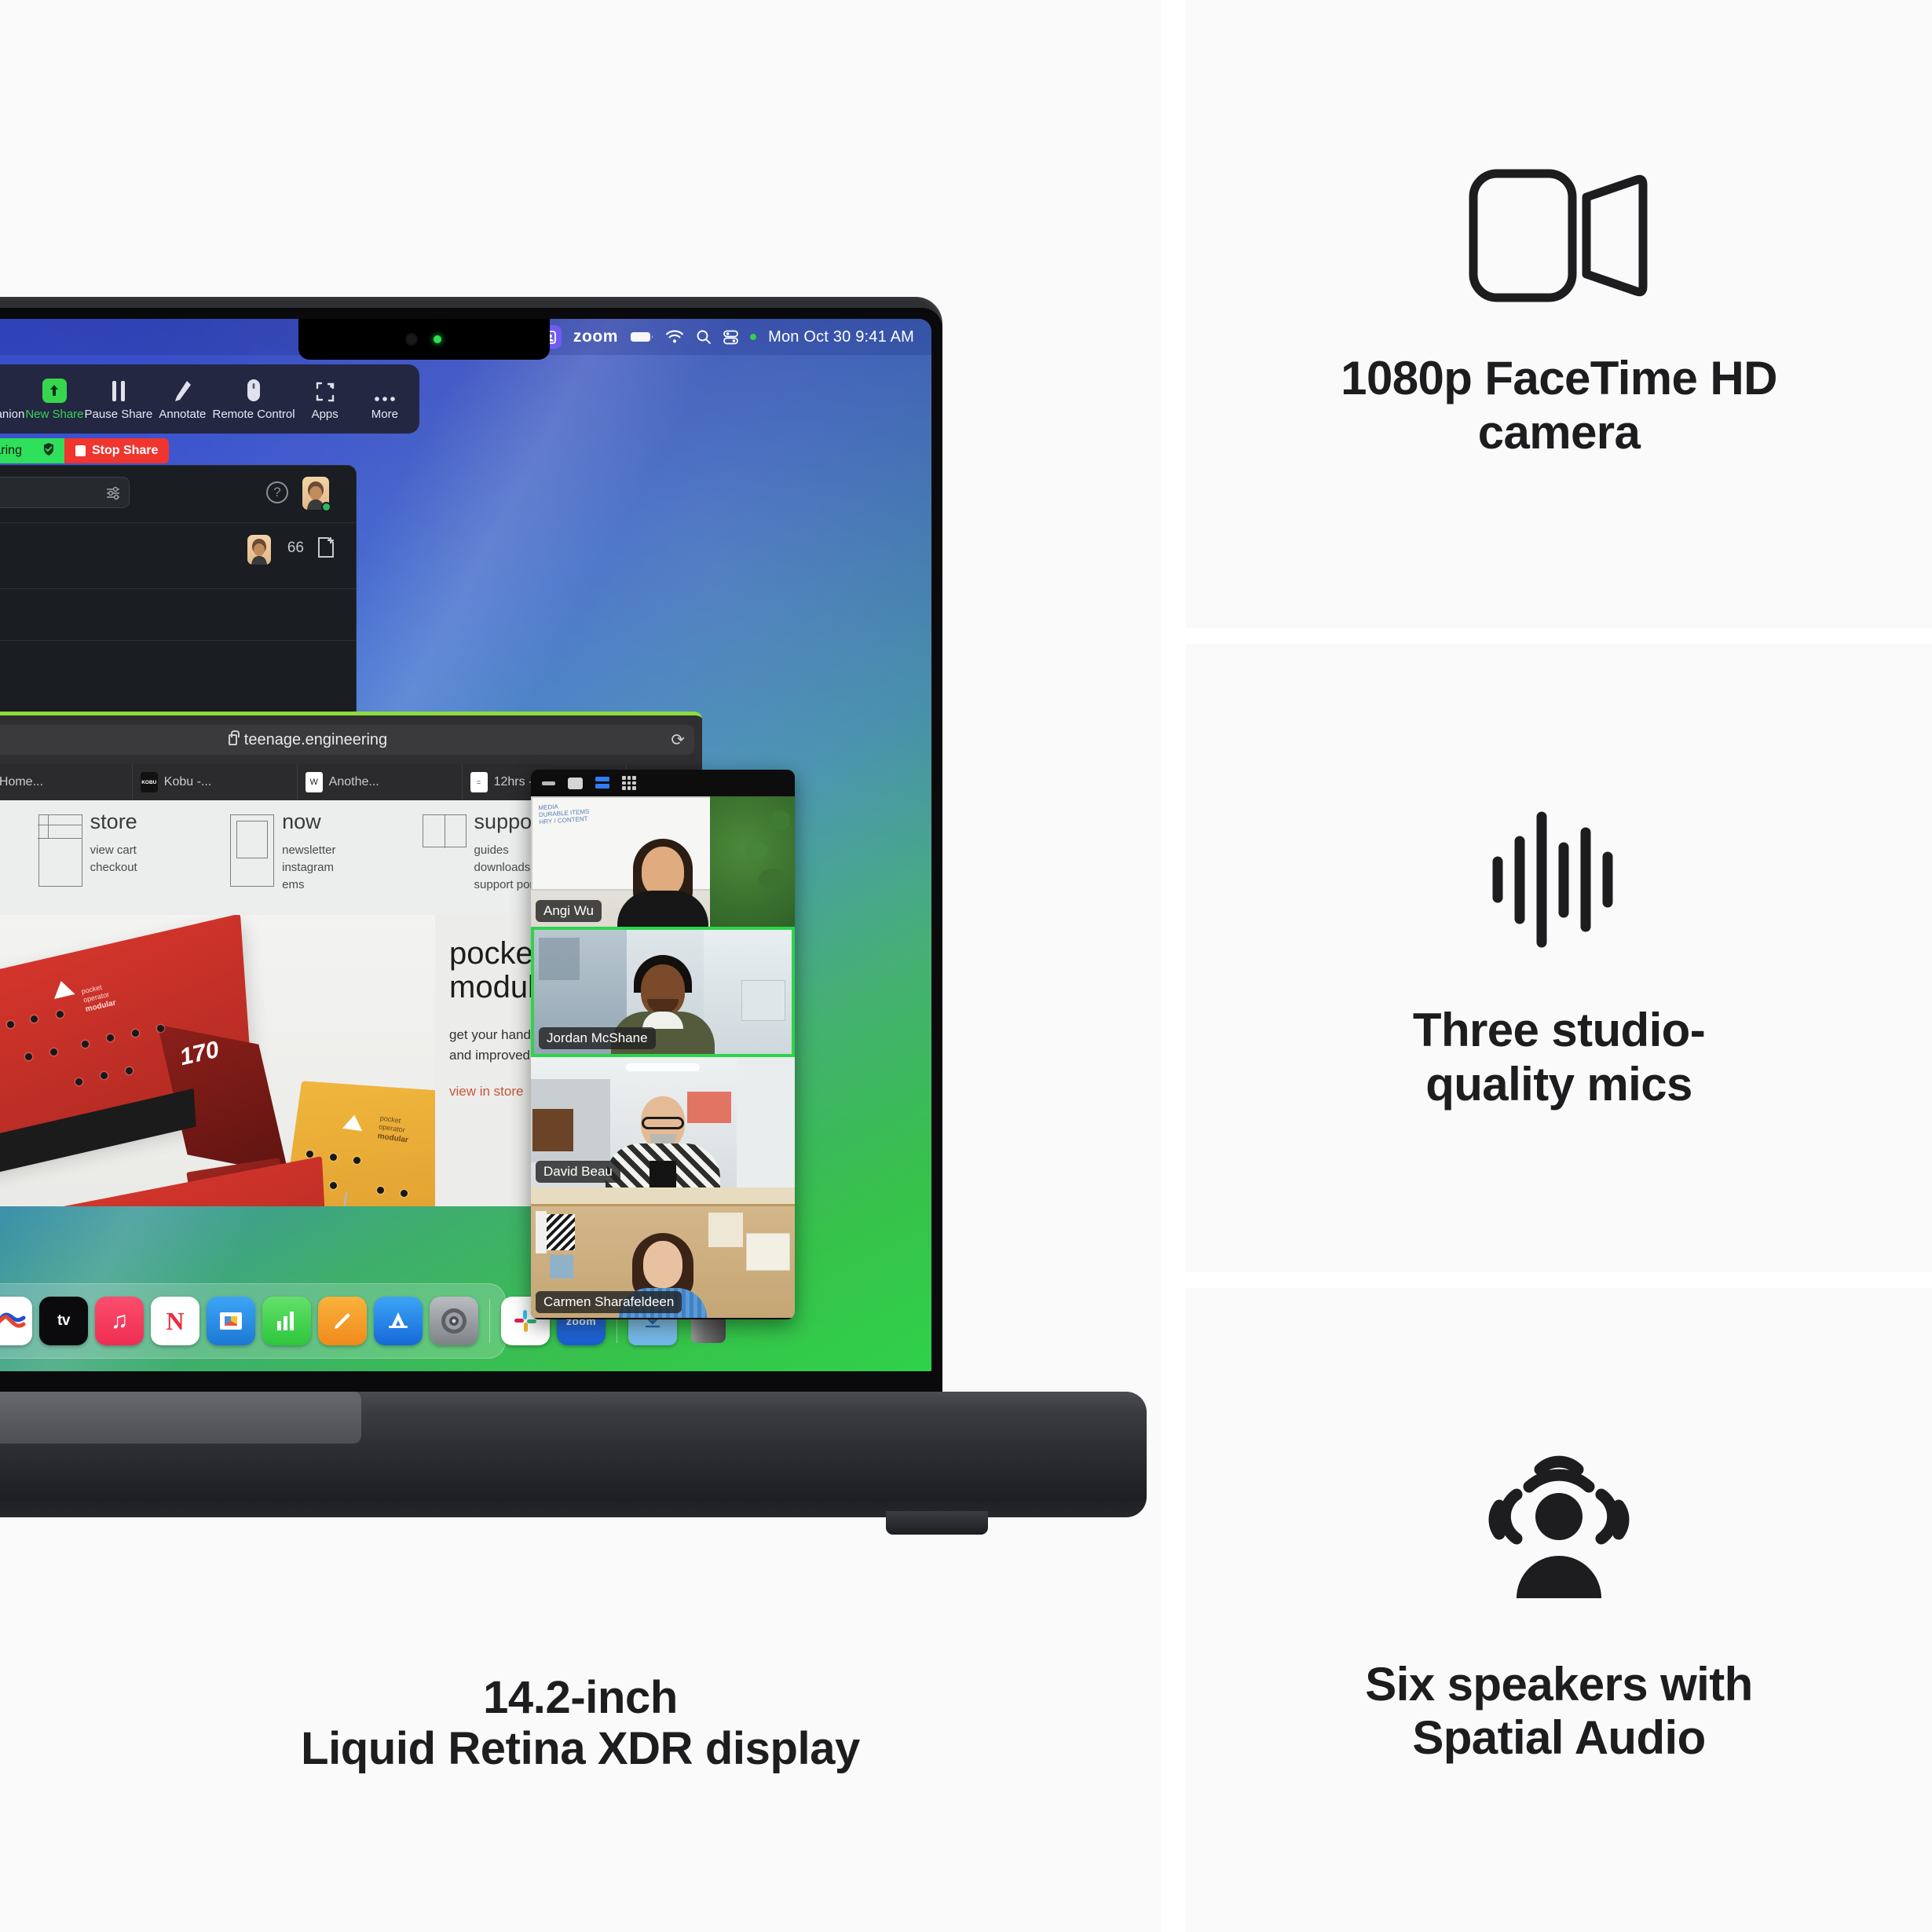 The width and height of the screenshot is (1932, 1932). What do you see at coordinates (1559, 1738) in the screenshot?
I see `speakers-title-line-2: Spatial Audio` at bounding box center [1559, 1738].